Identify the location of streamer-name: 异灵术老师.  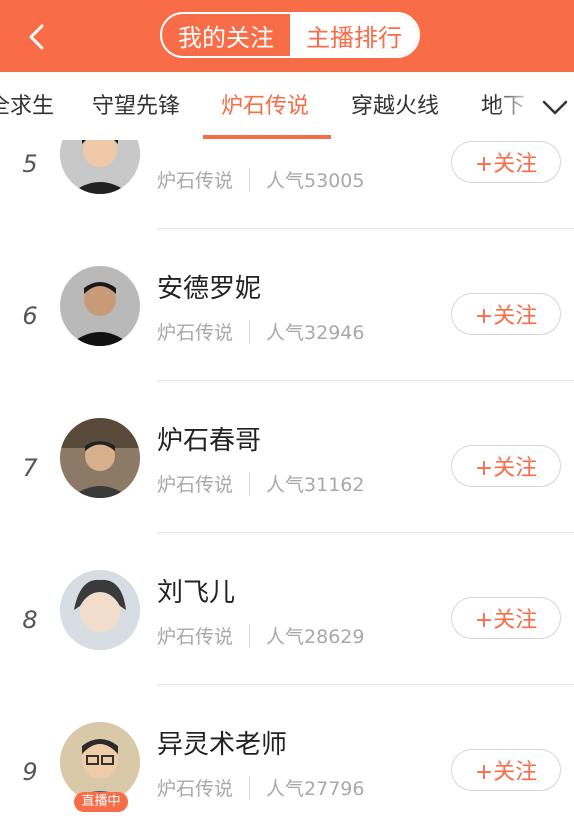
(222, 745).